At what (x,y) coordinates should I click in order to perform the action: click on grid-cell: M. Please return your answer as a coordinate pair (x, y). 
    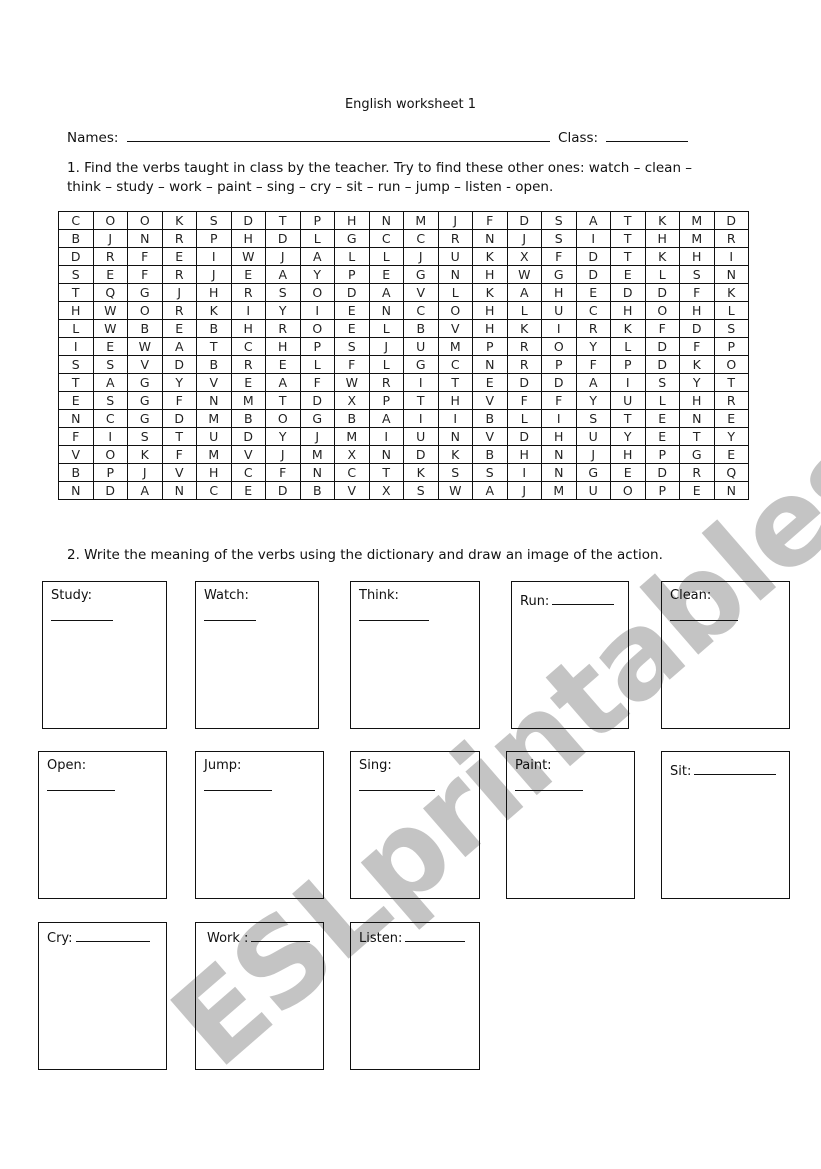
    Looking at the image, I should click on (559, 490).